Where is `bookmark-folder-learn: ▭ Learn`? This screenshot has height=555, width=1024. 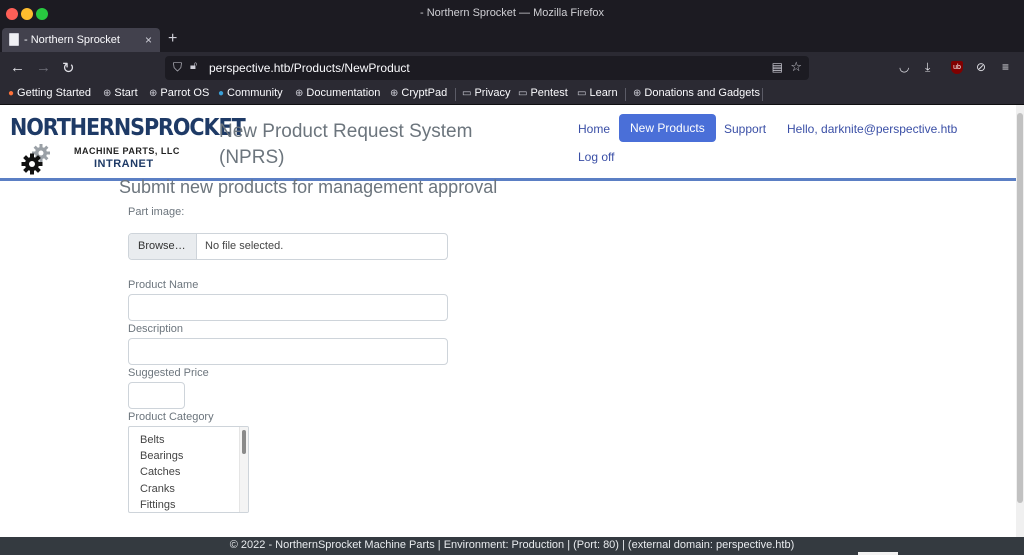 bookmark-folder-learn: ▭ Learn is located at coordinates (597, 93).